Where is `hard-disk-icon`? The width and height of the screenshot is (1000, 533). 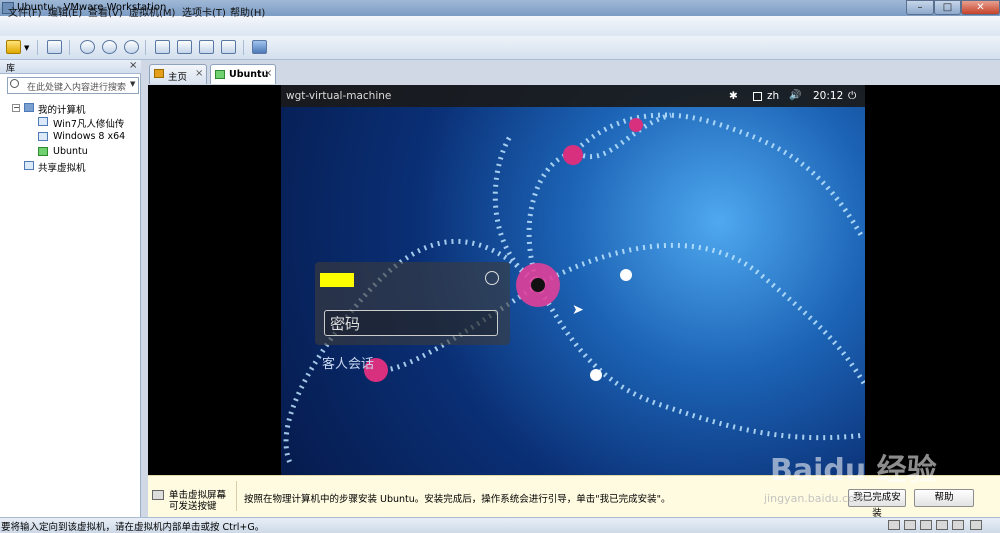
hard-disk-icon is located at coordinates (894, 525).